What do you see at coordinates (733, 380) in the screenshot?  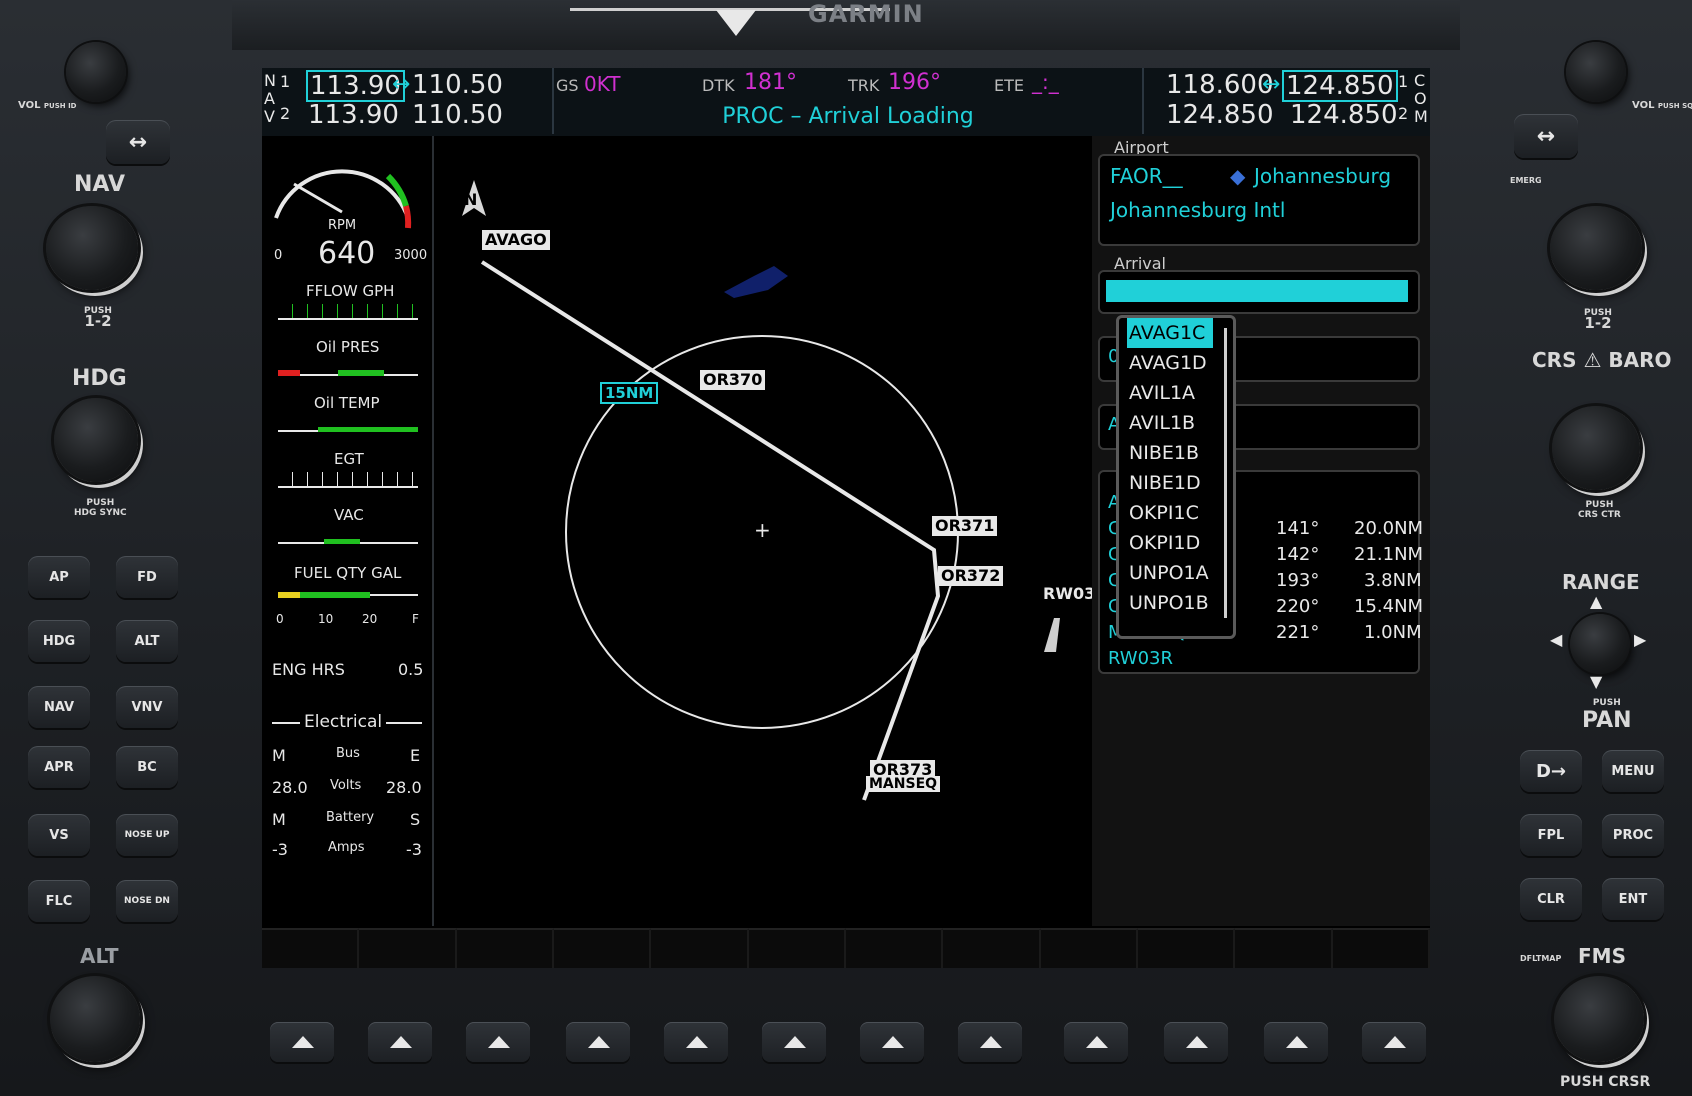 I see `waypoint-or370: OR370` at bounding box center [733, 380].